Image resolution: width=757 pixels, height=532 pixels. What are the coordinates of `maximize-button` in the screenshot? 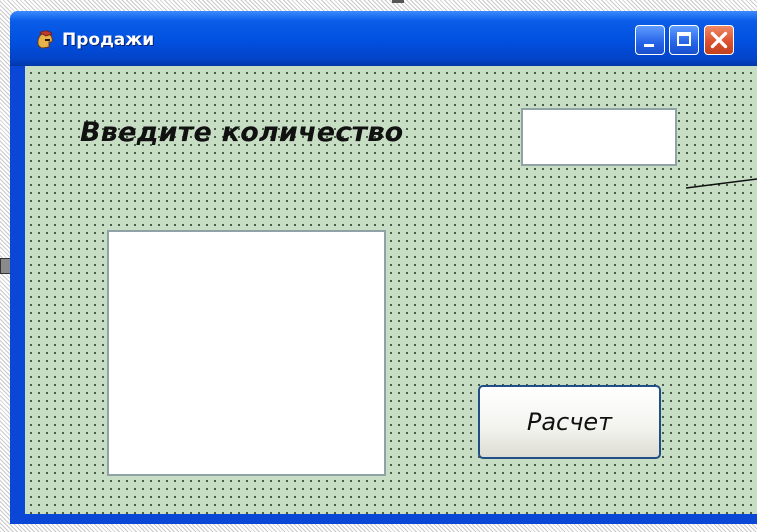 It's located at (684, 40).